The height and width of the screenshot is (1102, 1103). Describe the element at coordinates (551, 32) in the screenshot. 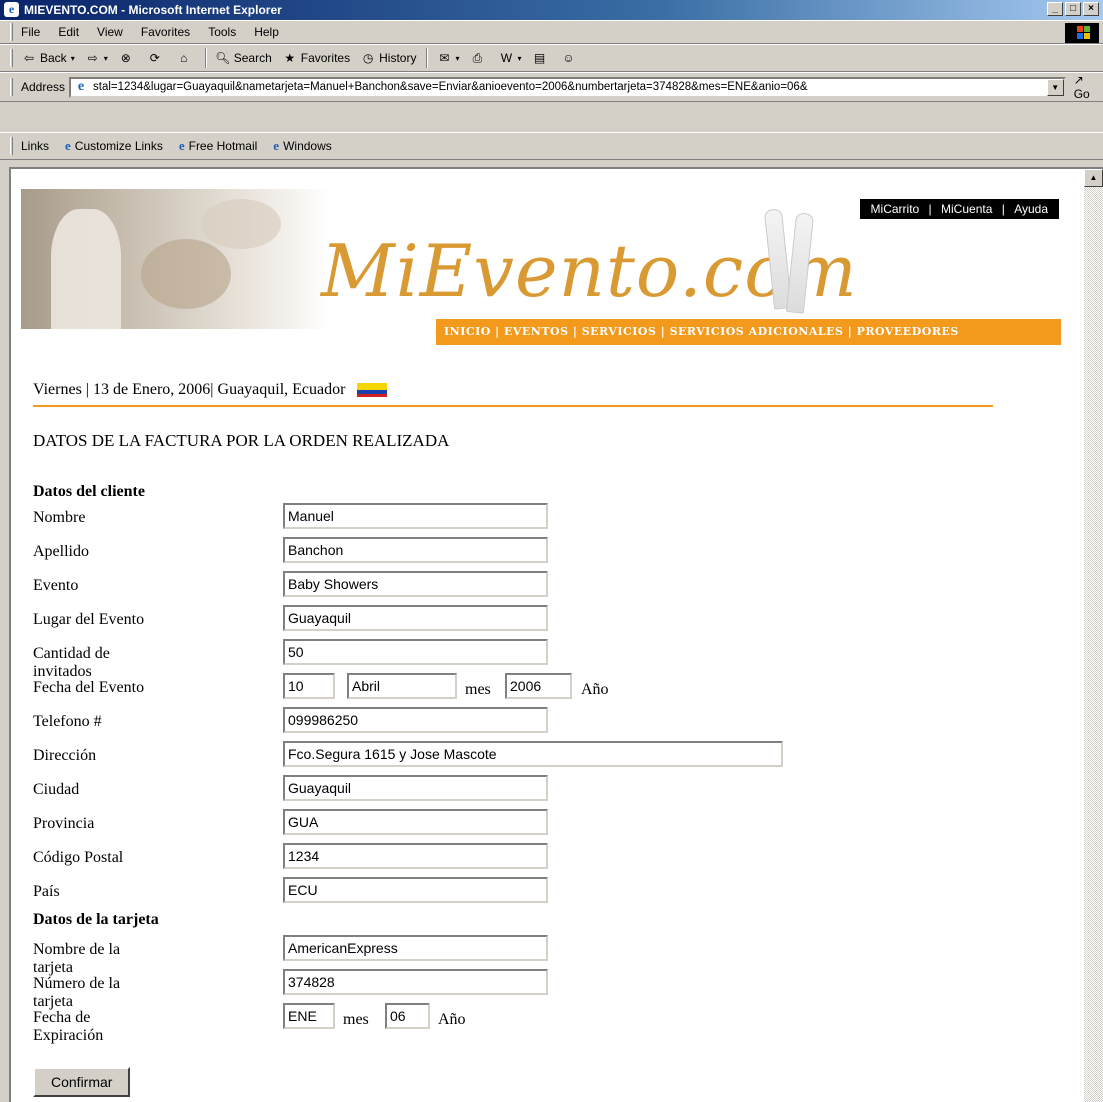

I see `menu-bar: File Edit View Favorites Tools Help` at that location.